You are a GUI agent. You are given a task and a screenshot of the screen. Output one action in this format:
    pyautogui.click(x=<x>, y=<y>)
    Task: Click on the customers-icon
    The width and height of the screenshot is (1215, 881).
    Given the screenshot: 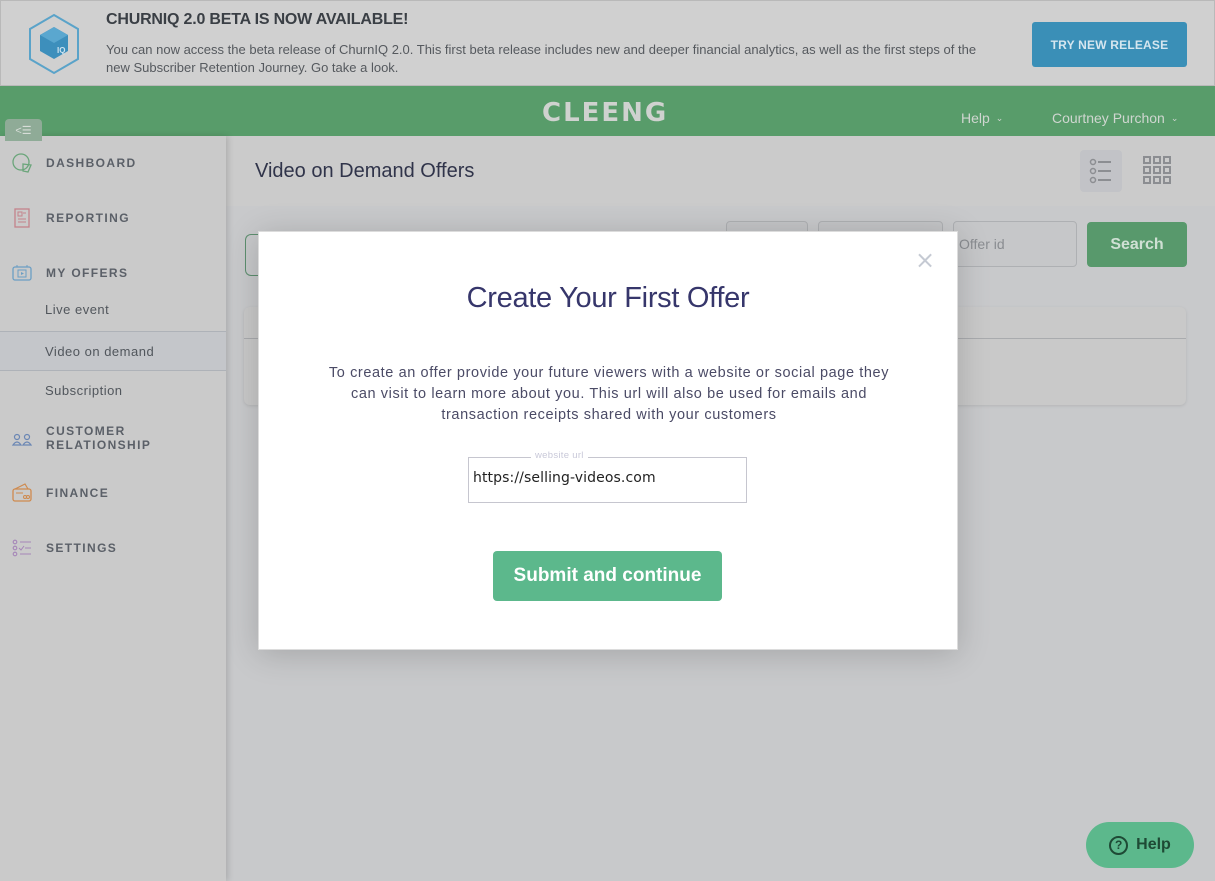 What is the action you would take?
    pyautogui.click(x=22, y=439)
    